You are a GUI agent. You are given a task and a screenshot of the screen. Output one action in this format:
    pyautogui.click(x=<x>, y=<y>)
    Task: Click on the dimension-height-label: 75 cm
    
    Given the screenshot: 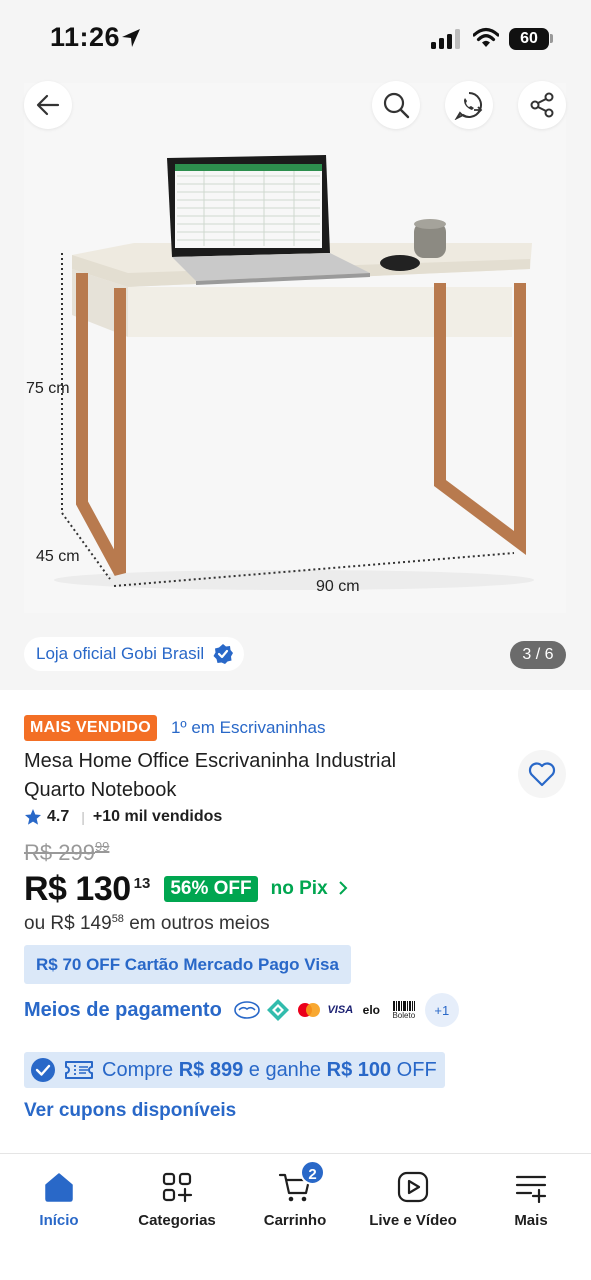 What is the action you would take?
    pyautogui.click(x=48, y=388)
    